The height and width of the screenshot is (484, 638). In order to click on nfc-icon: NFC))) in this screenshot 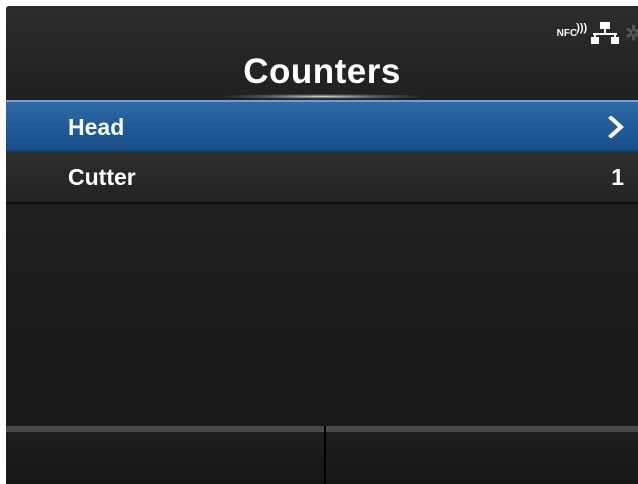, I will do `click(572, 30)`.